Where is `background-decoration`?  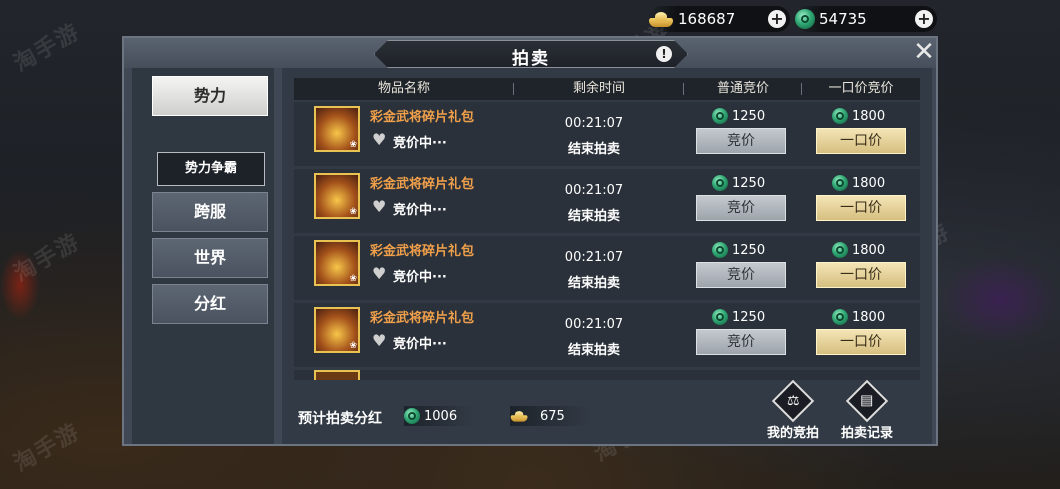
background-decoration is located at coordinates (1000, 300).